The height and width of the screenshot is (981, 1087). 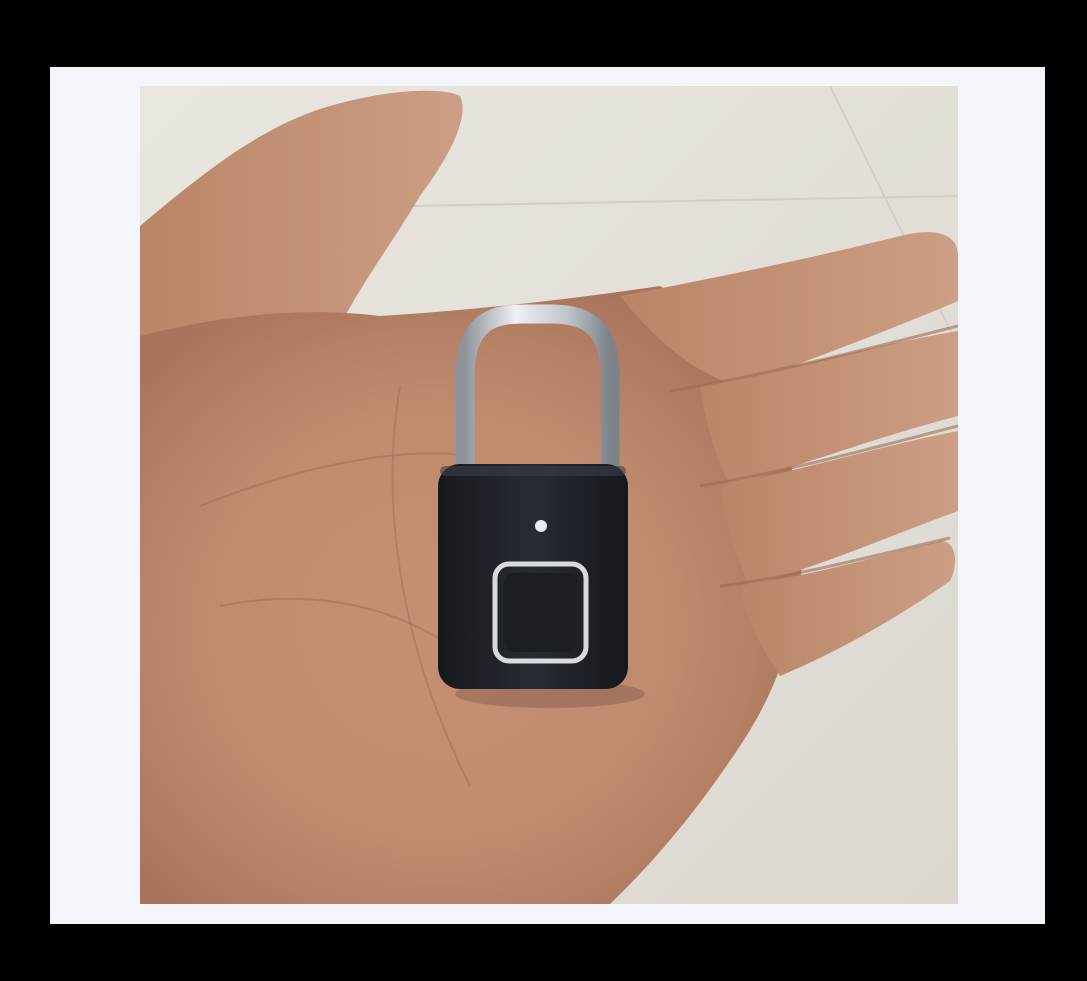 What do you see at coordinates (533, 471) in the screenshot?
I see `padlock-body-highlight` at bounding box center [533, 471].